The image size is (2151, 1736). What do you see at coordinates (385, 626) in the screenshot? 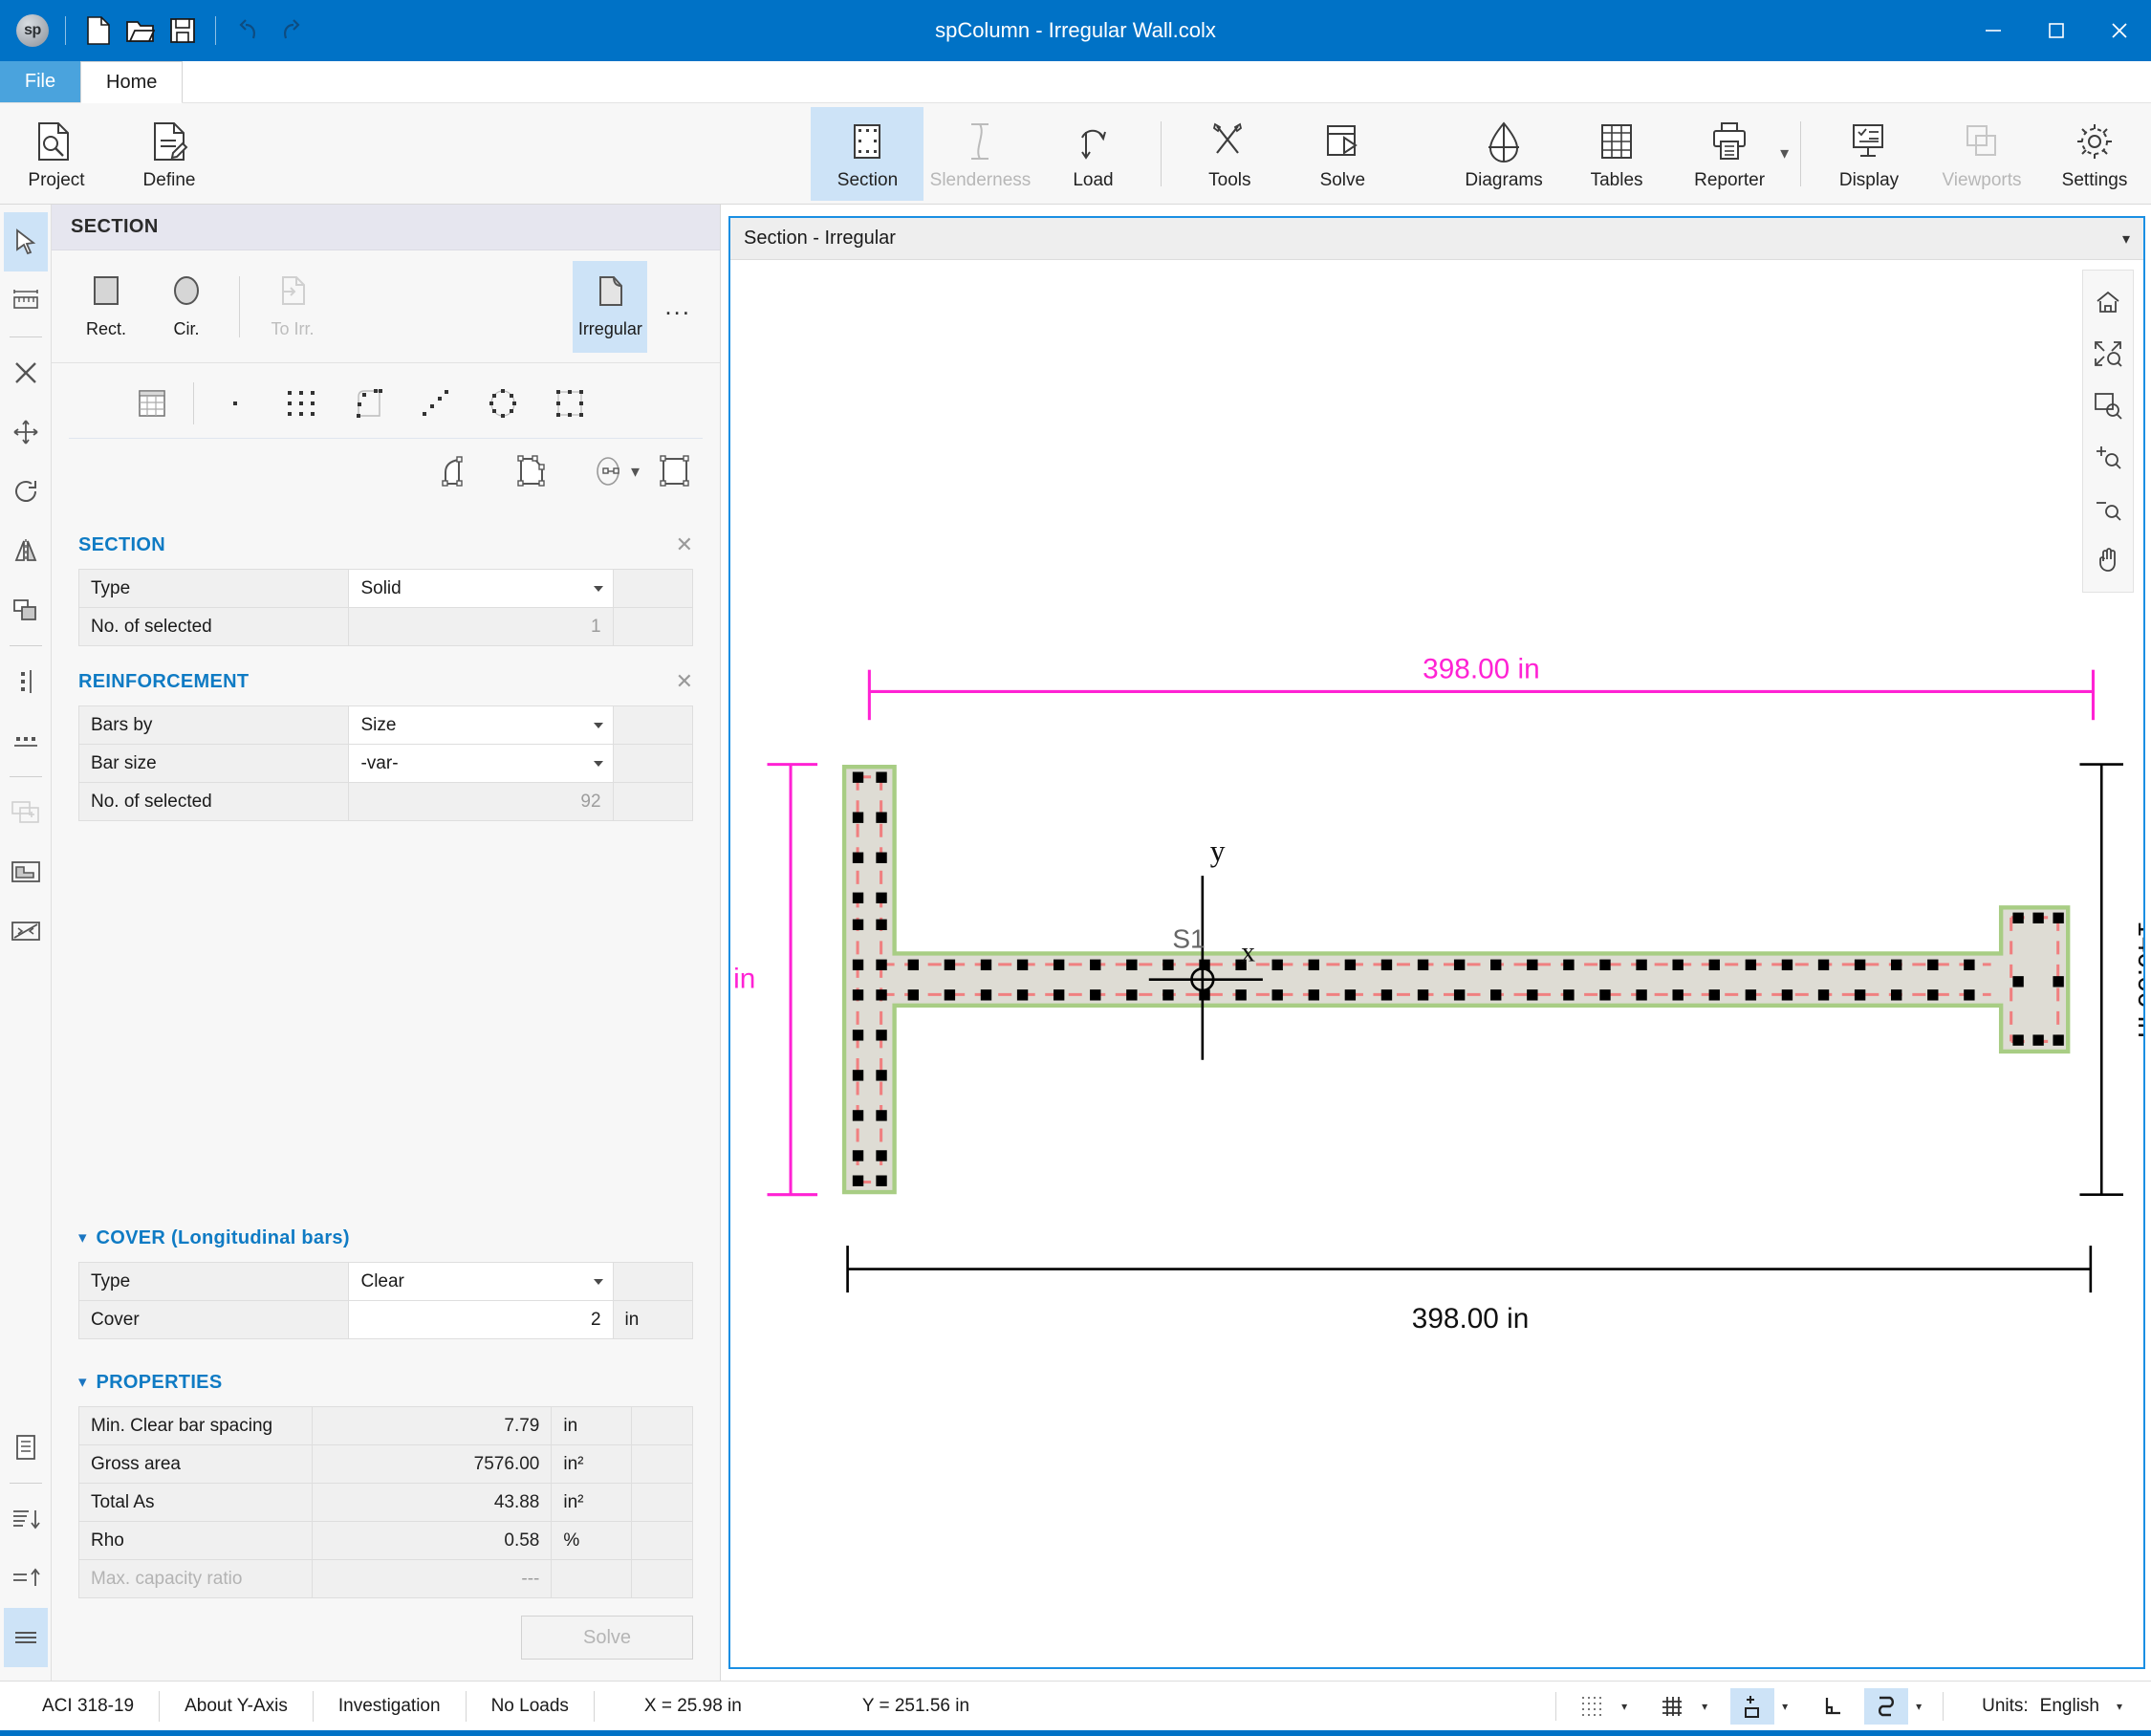
I see `table-row: No. of selected 1` at bounding box center [385, 626].